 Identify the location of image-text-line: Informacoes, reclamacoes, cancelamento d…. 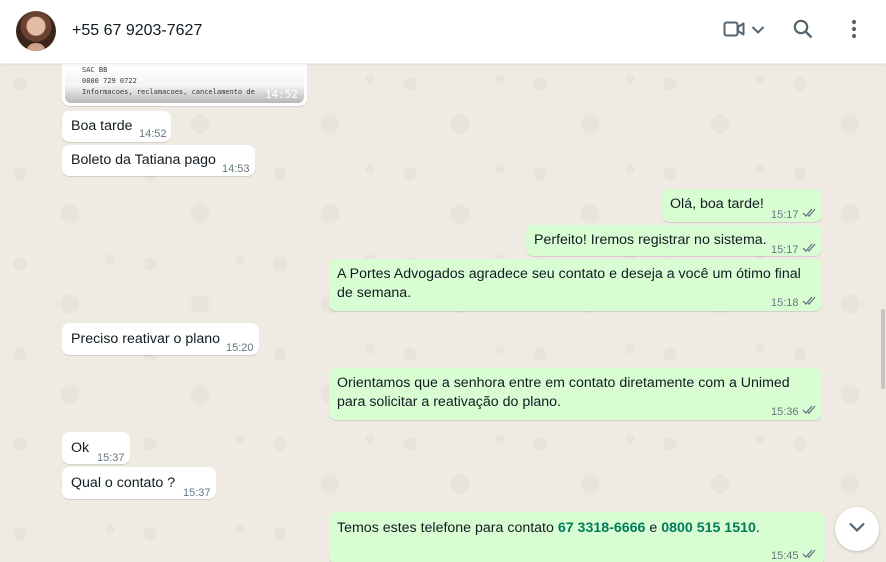
(168, 92).